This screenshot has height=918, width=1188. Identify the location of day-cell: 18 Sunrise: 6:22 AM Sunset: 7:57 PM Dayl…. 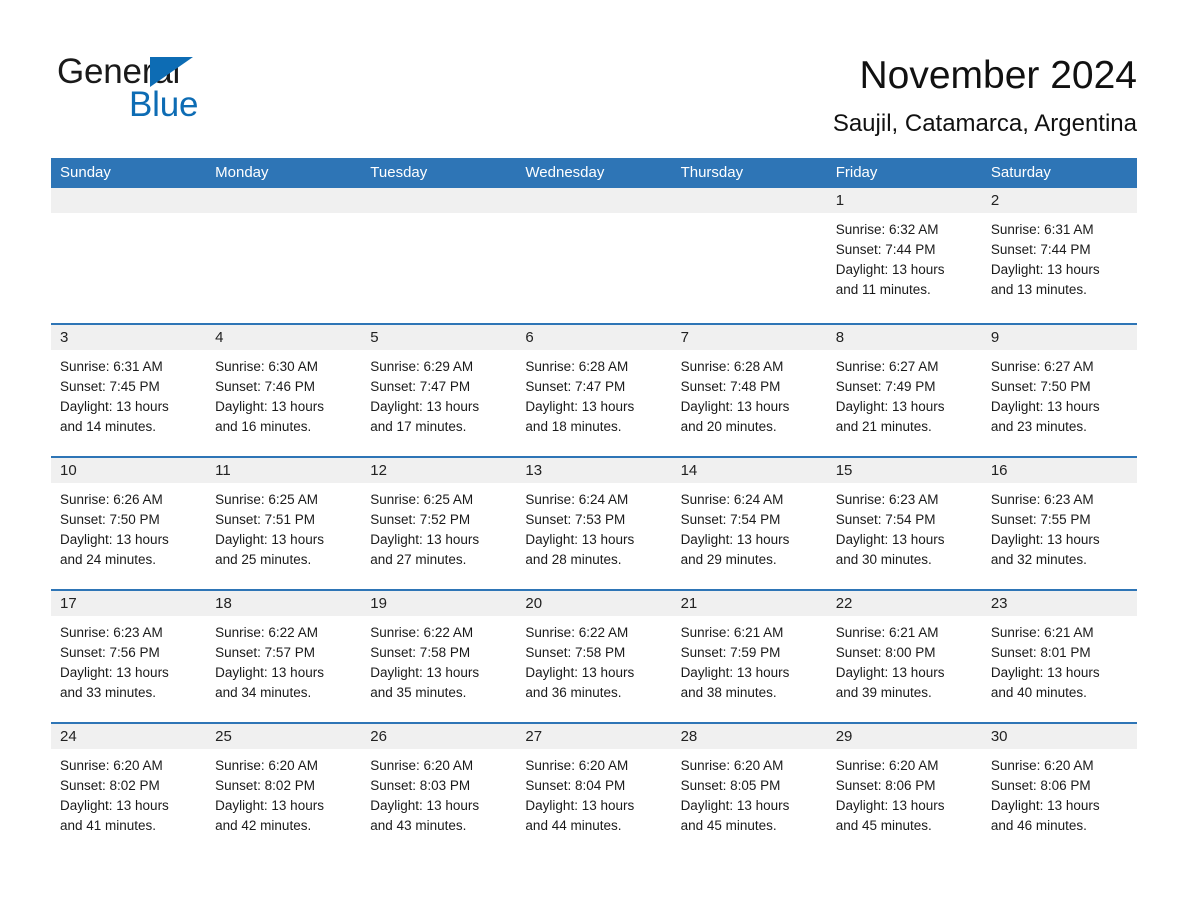
(284, 656).